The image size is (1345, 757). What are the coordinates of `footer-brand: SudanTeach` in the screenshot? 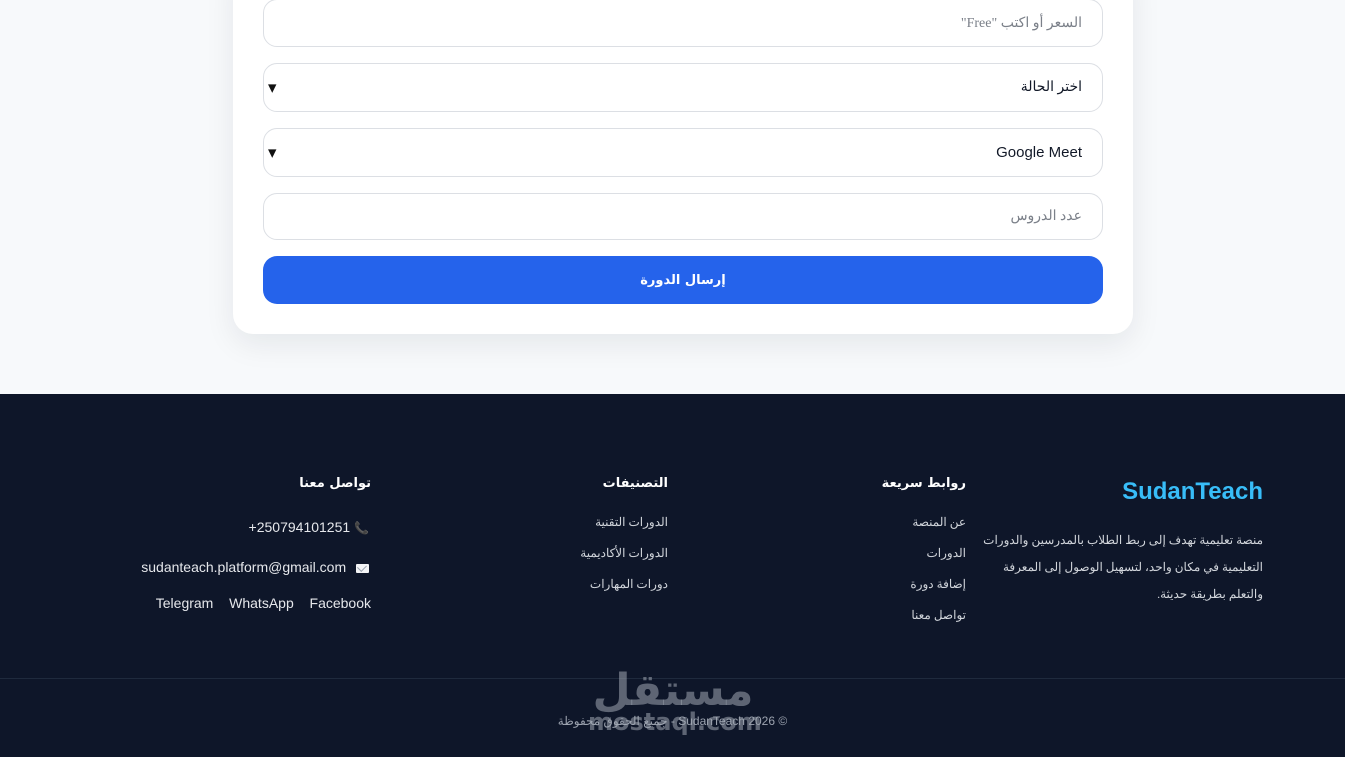 It's located at (1192, 492).